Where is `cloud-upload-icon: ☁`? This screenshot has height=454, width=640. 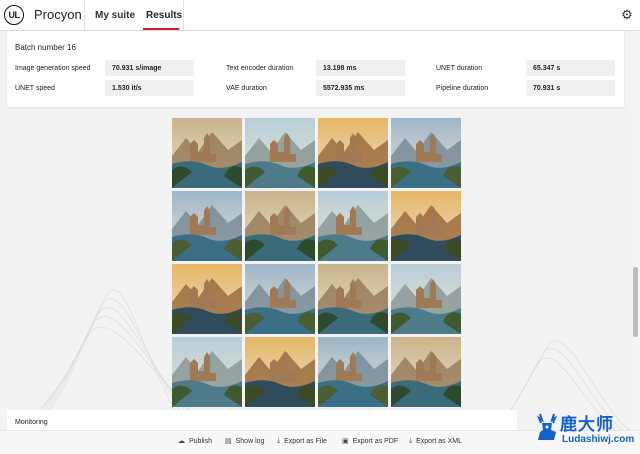
cloud-upload-icon: ☁ is located at coordinates (181, 441).